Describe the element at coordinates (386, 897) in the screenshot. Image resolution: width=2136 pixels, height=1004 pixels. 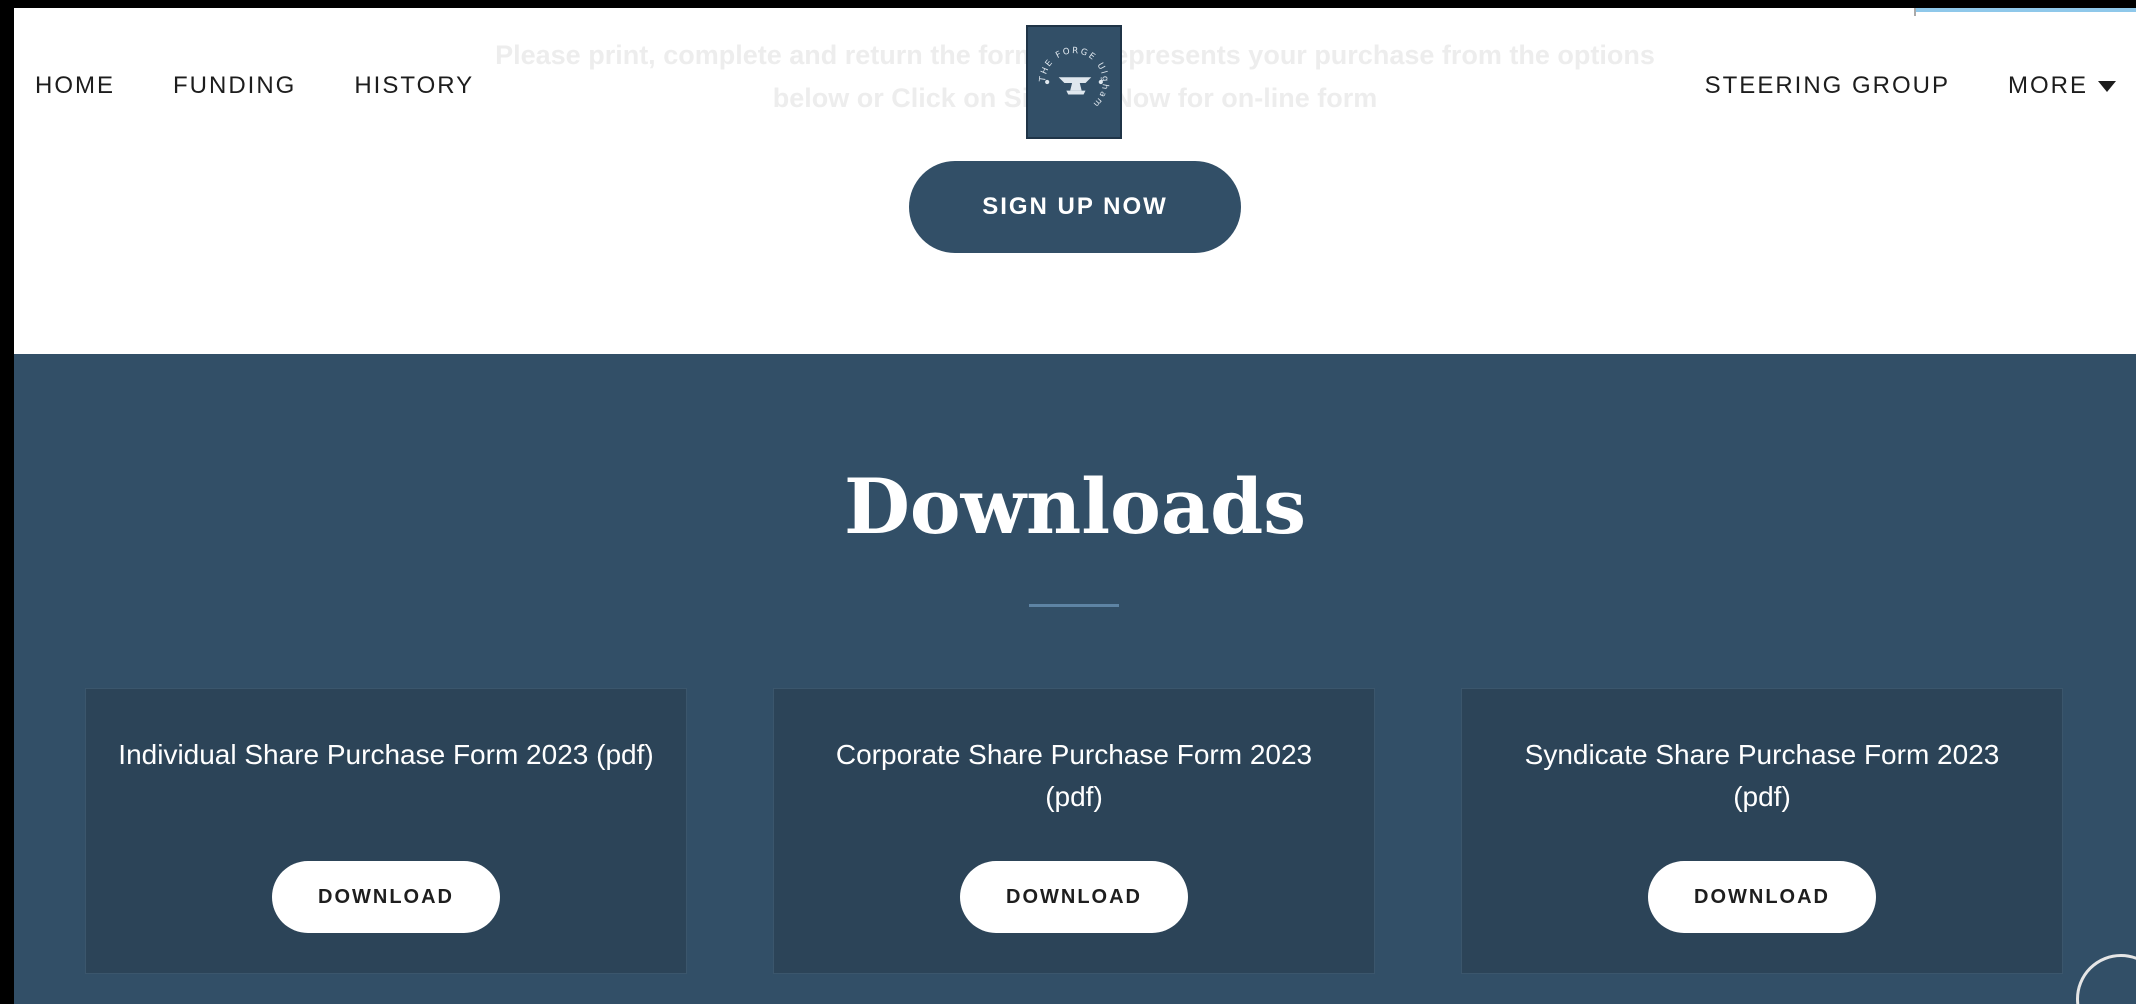
I see `download-individual-button: DOWNLOAD` at that location.